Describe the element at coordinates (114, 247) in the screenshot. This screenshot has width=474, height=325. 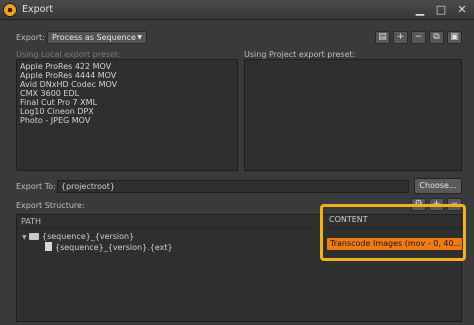
I see `file-name: {sequence}_{version}.{ext}` at that location.